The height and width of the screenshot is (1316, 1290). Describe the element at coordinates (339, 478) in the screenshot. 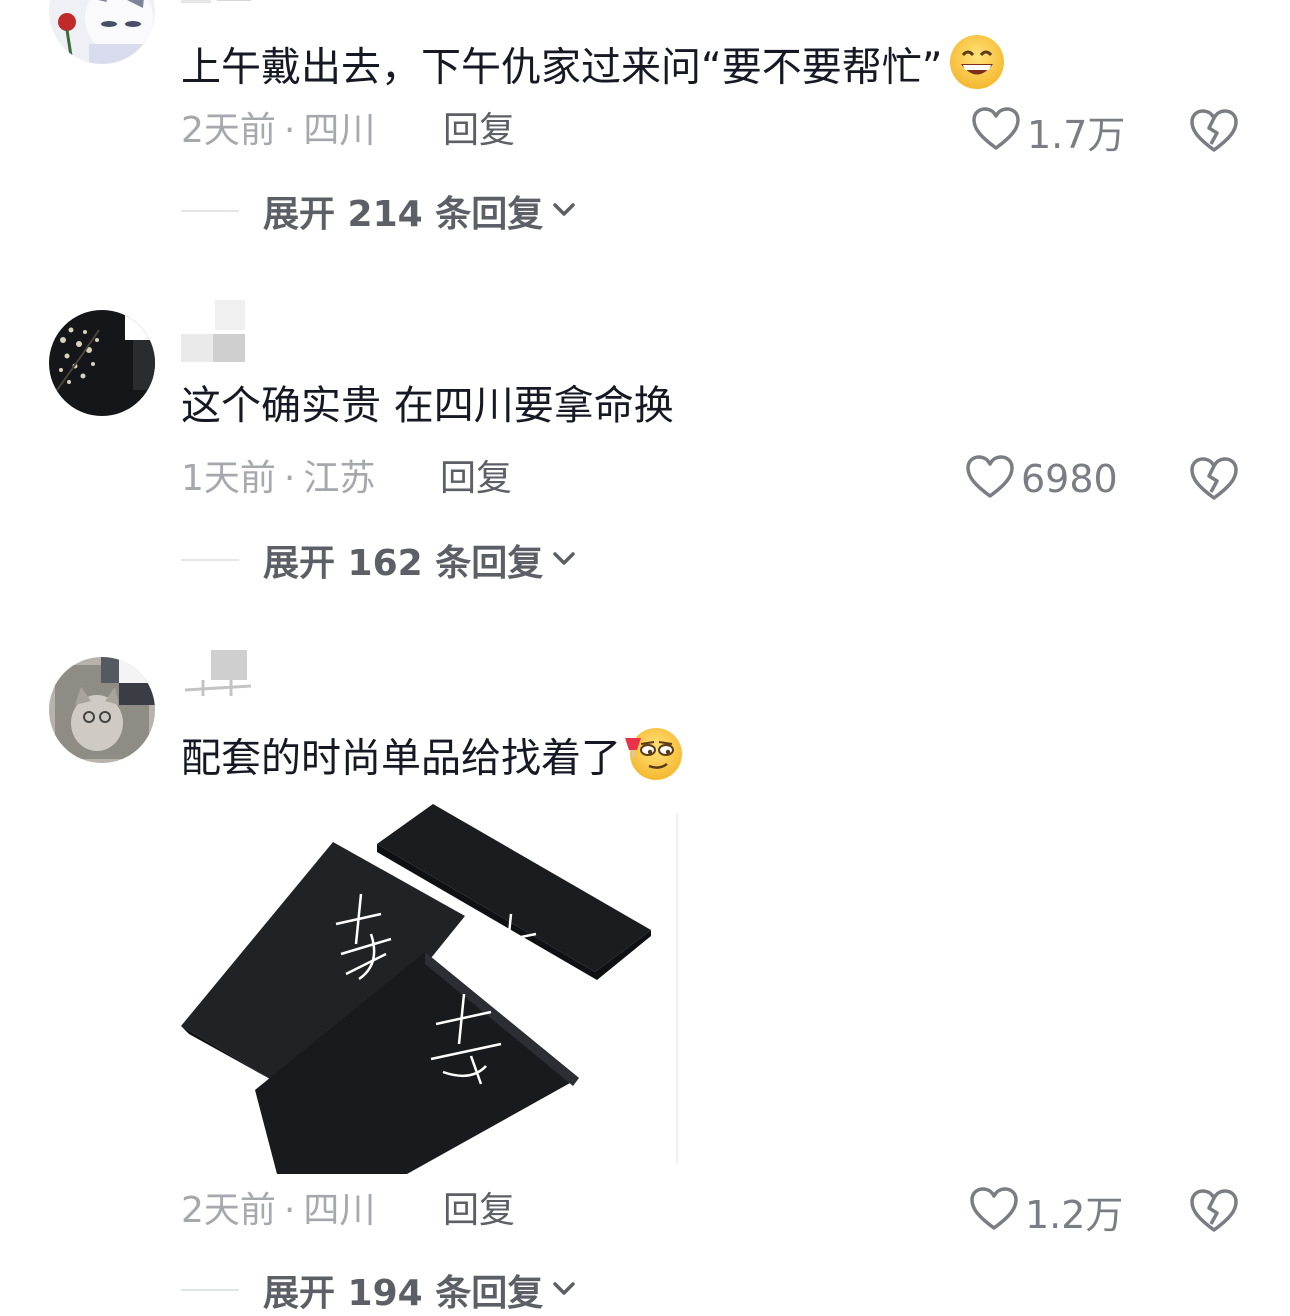

I see `location: 江苏` at that location.